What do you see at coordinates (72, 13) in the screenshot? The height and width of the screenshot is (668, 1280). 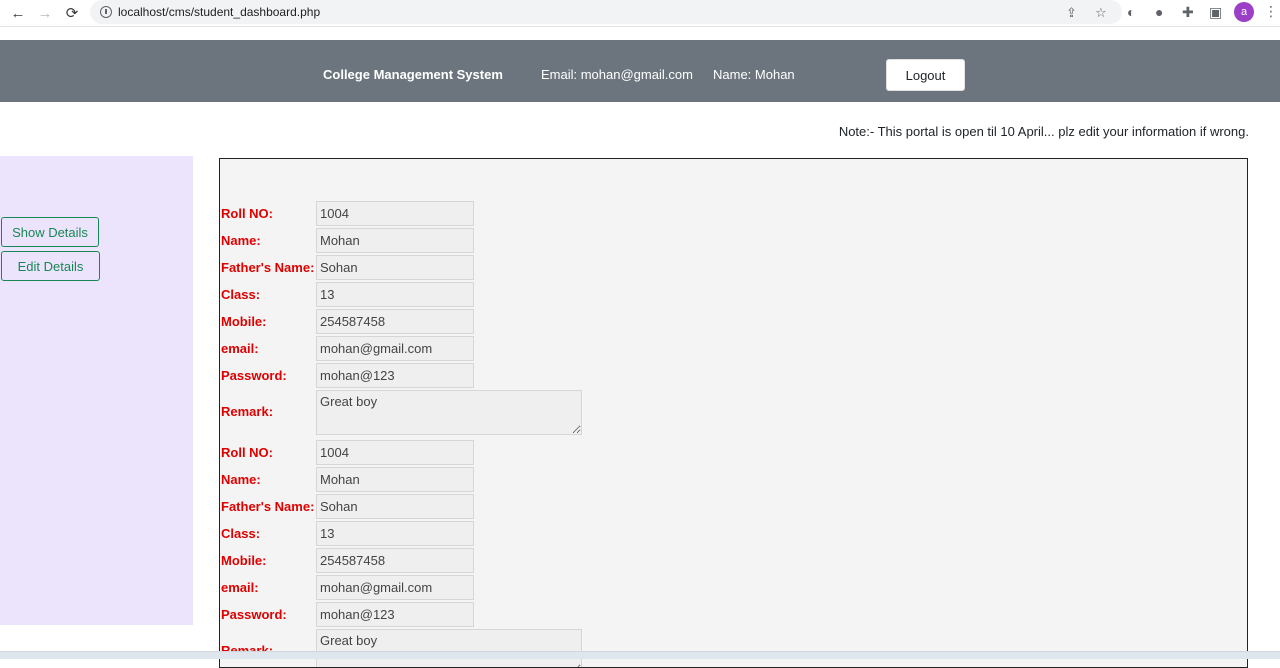 I see `reload-icon: ⟳` at bounding box center [72, 13].